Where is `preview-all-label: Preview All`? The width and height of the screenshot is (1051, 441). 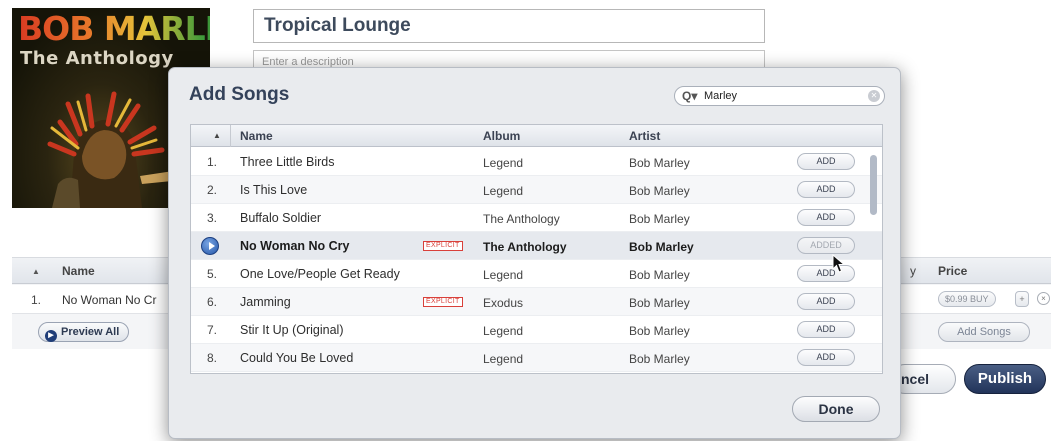 preview-all-label: Preview All is located at coordinates (90, 332).